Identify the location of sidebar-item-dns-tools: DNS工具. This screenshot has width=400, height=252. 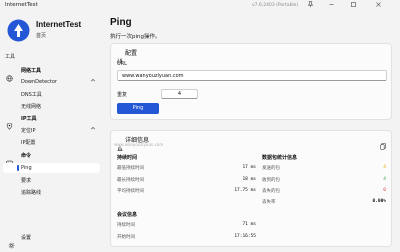
(51, 94).